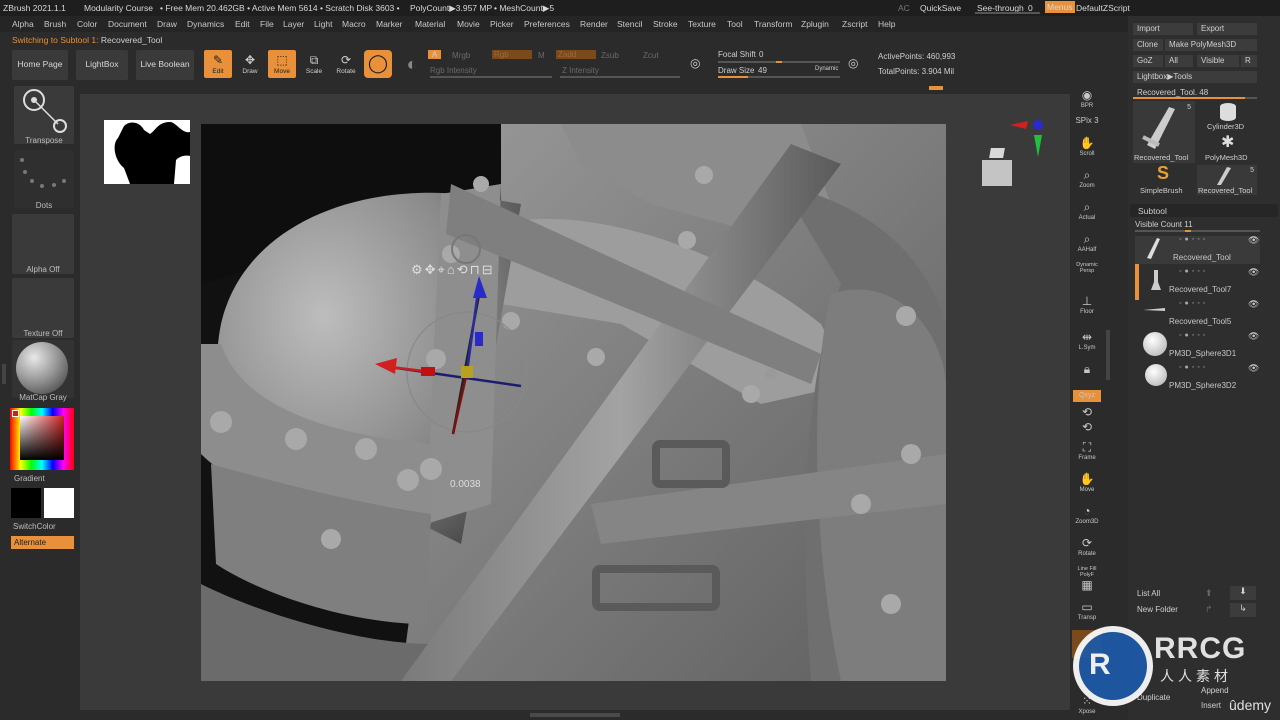  What do you see at coordinates (165, 65) in the screenshot?
I see `live-boolean-button: Live Boolean` at bounding box center [165, 65].